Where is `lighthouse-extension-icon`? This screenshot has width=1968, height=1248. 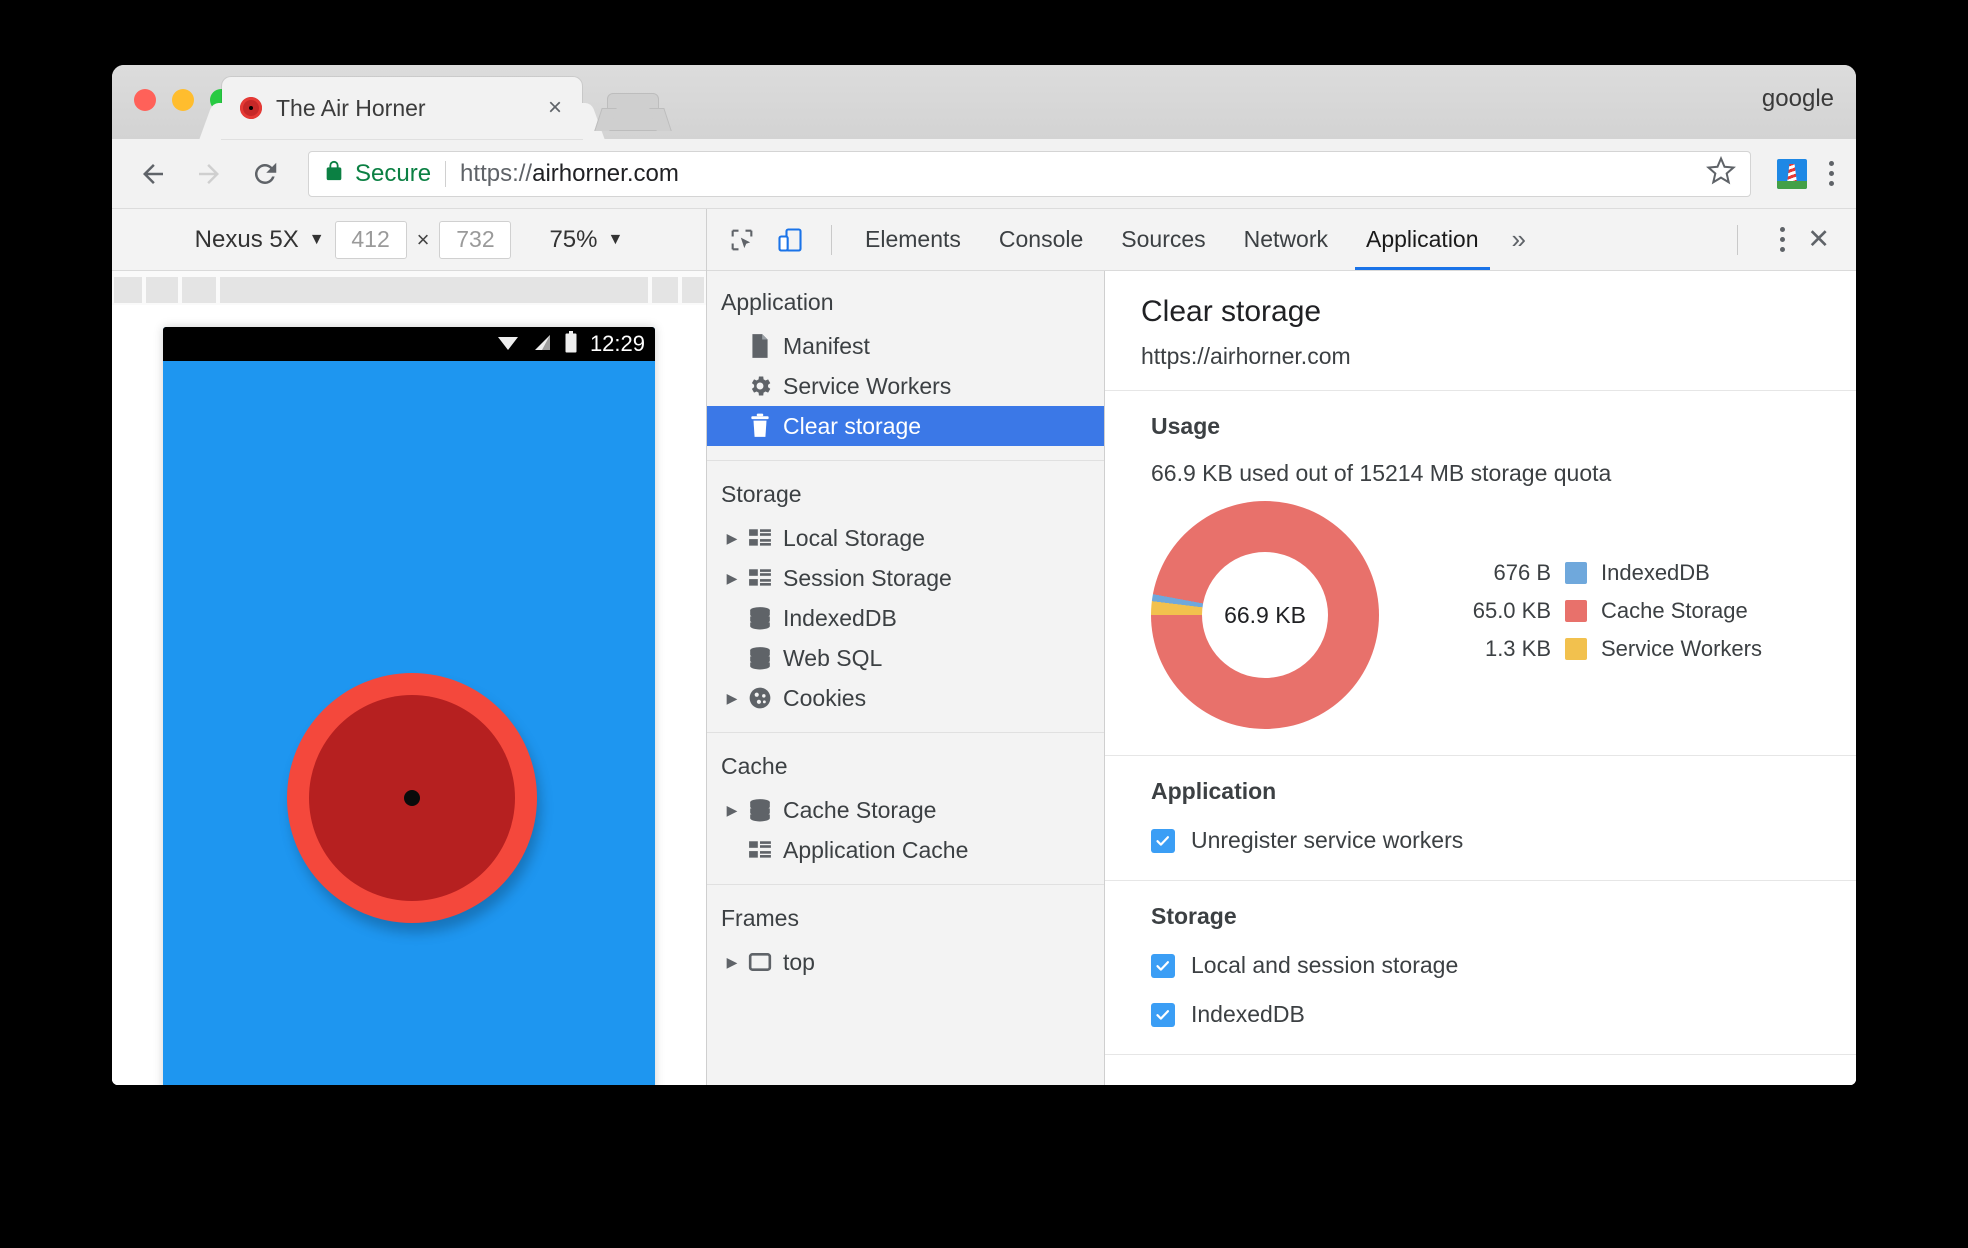
lighthouse-extension-icon is located at coordinates (1792, 173).